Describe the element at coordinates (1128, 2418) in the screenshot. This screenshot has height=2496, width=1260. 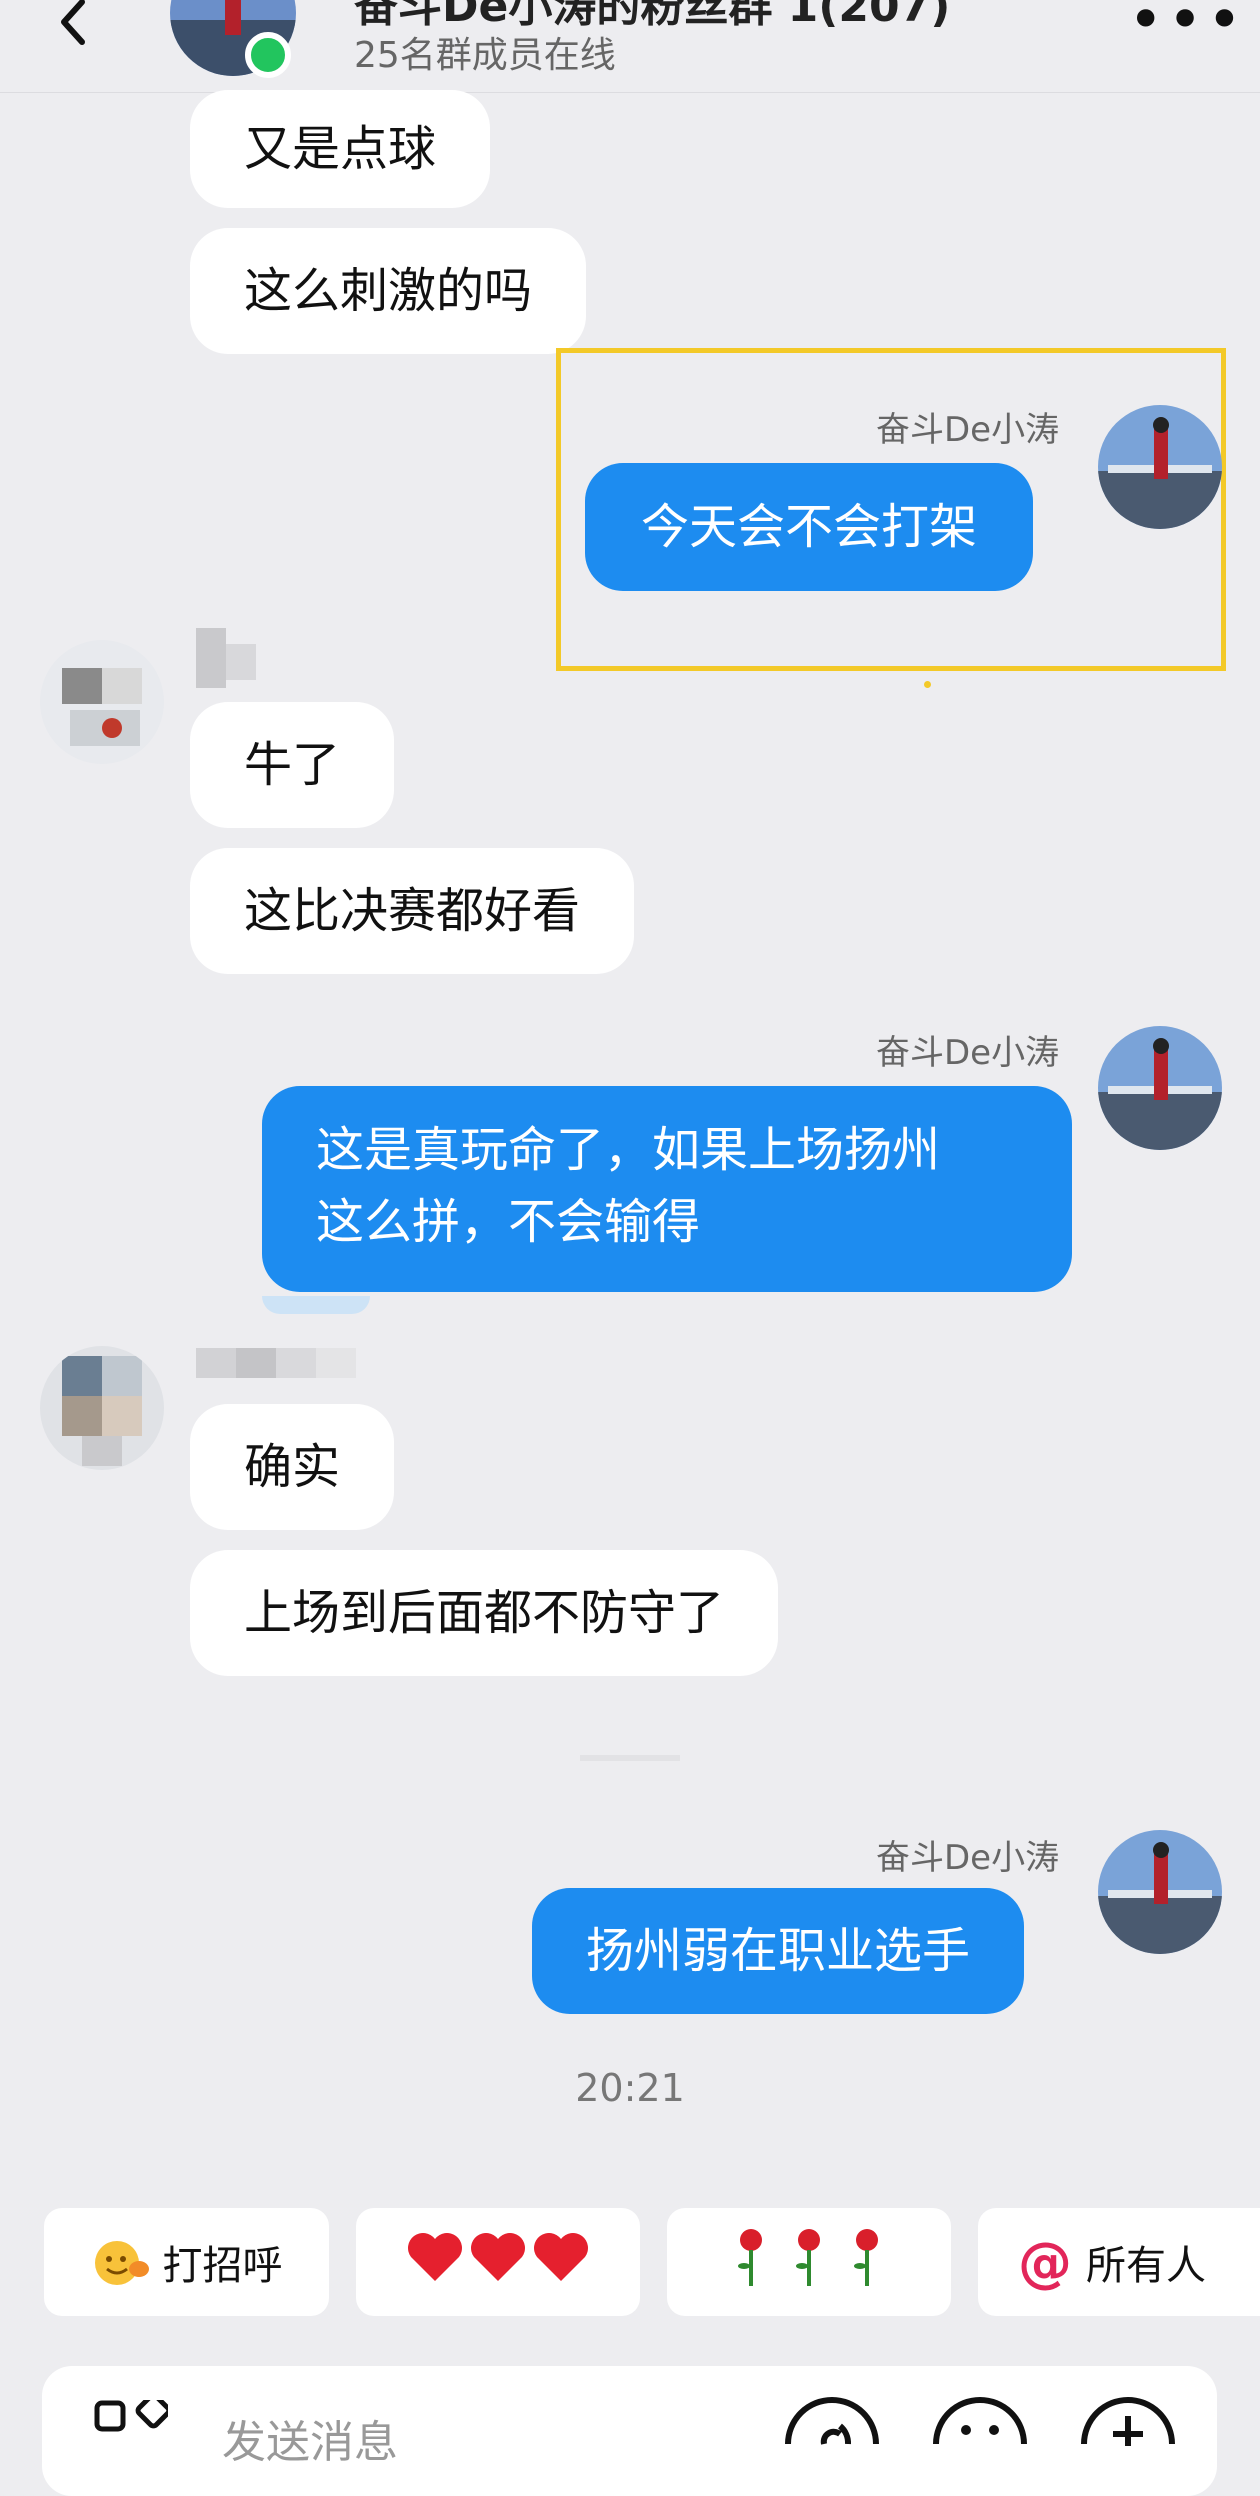
I see `plus-icon` at that location.